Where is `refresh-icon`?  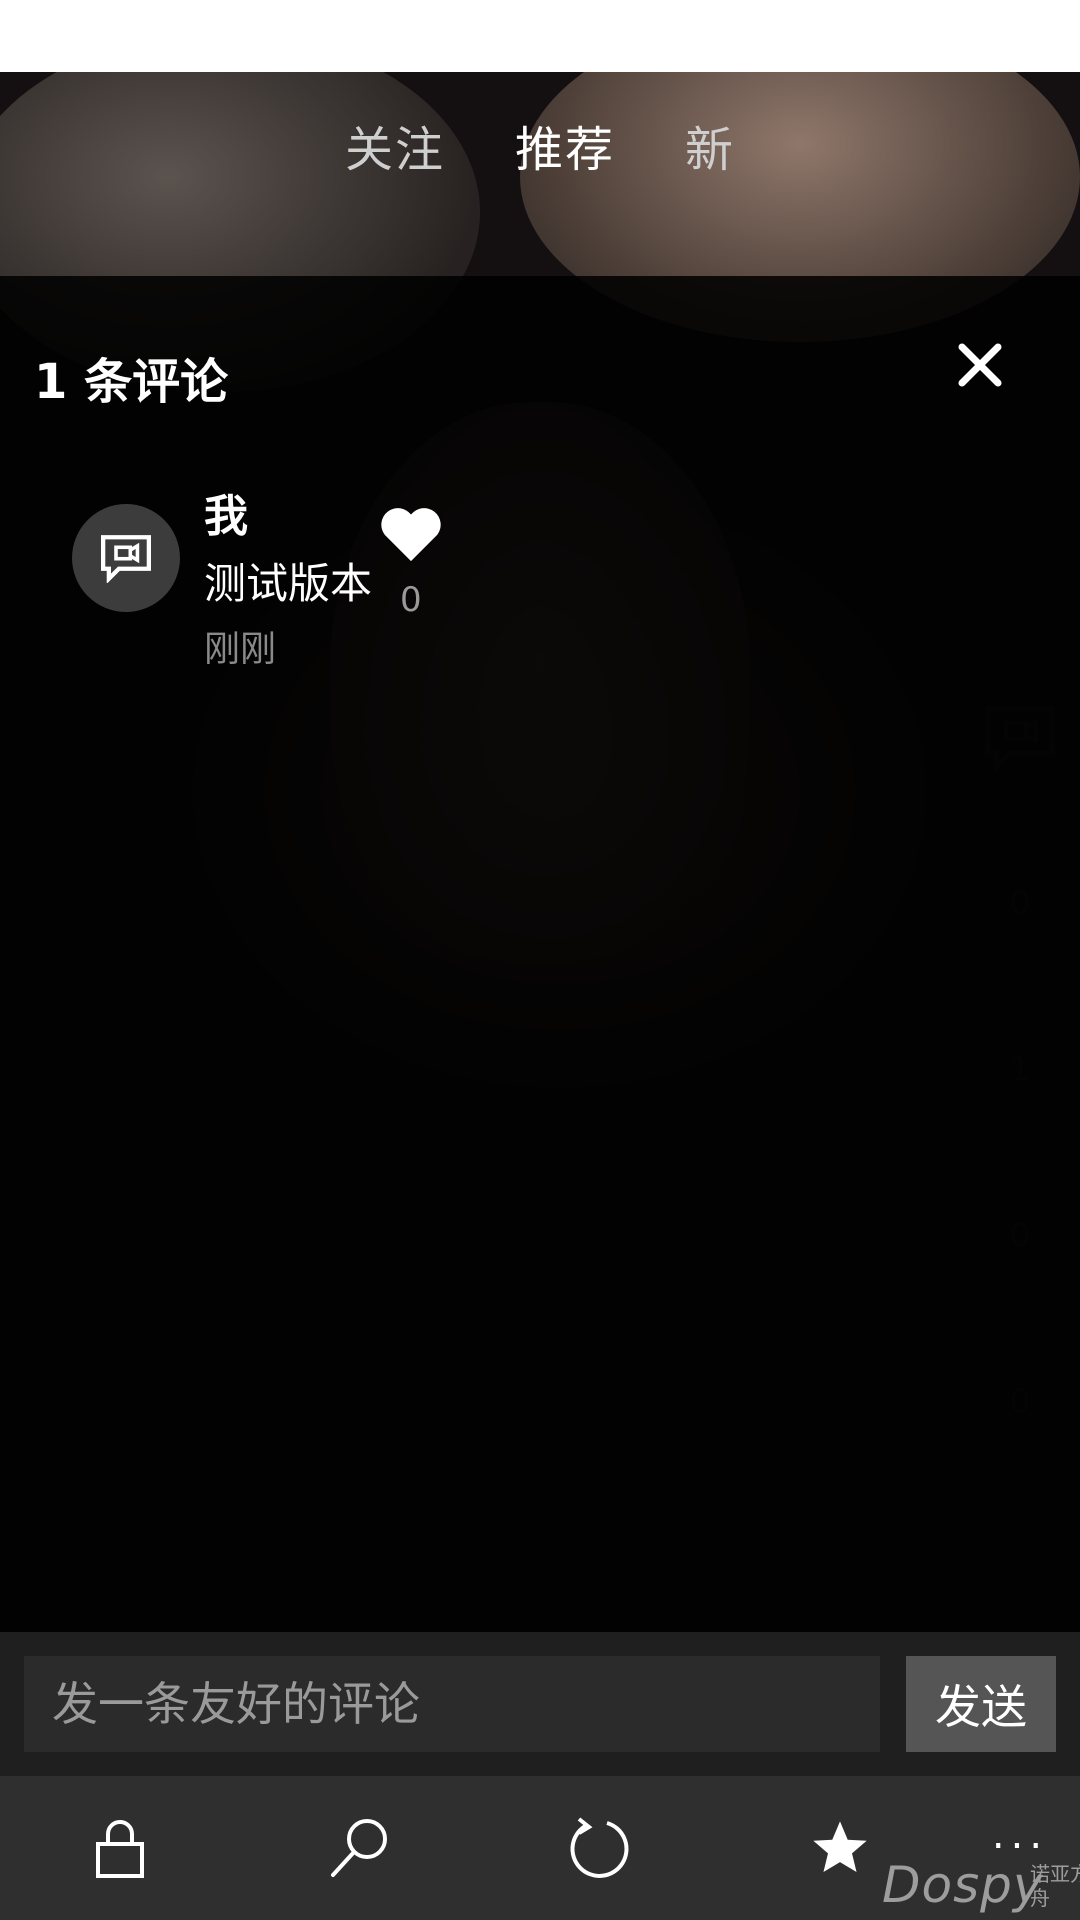
refresh-icon is located at coordinates (599, 1847).